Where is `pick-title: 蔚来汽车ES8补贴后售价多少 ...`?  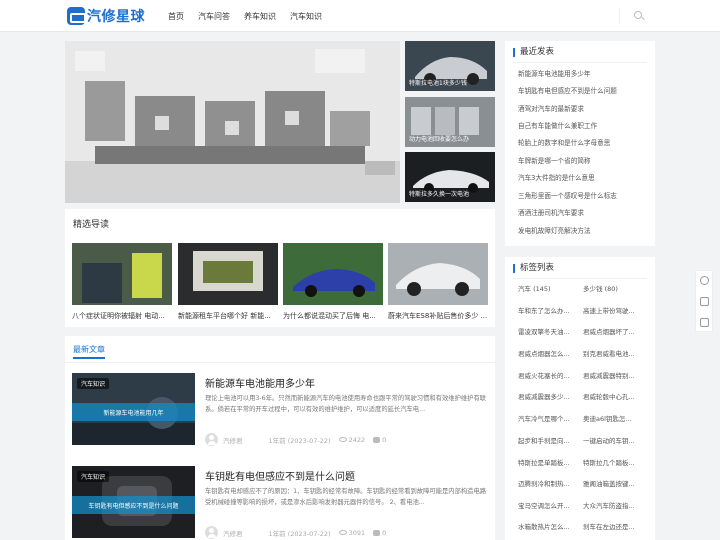 pick-title: 蔚来汽车ES8补贴后售价多少 ... is located at coordinates (438, 316).